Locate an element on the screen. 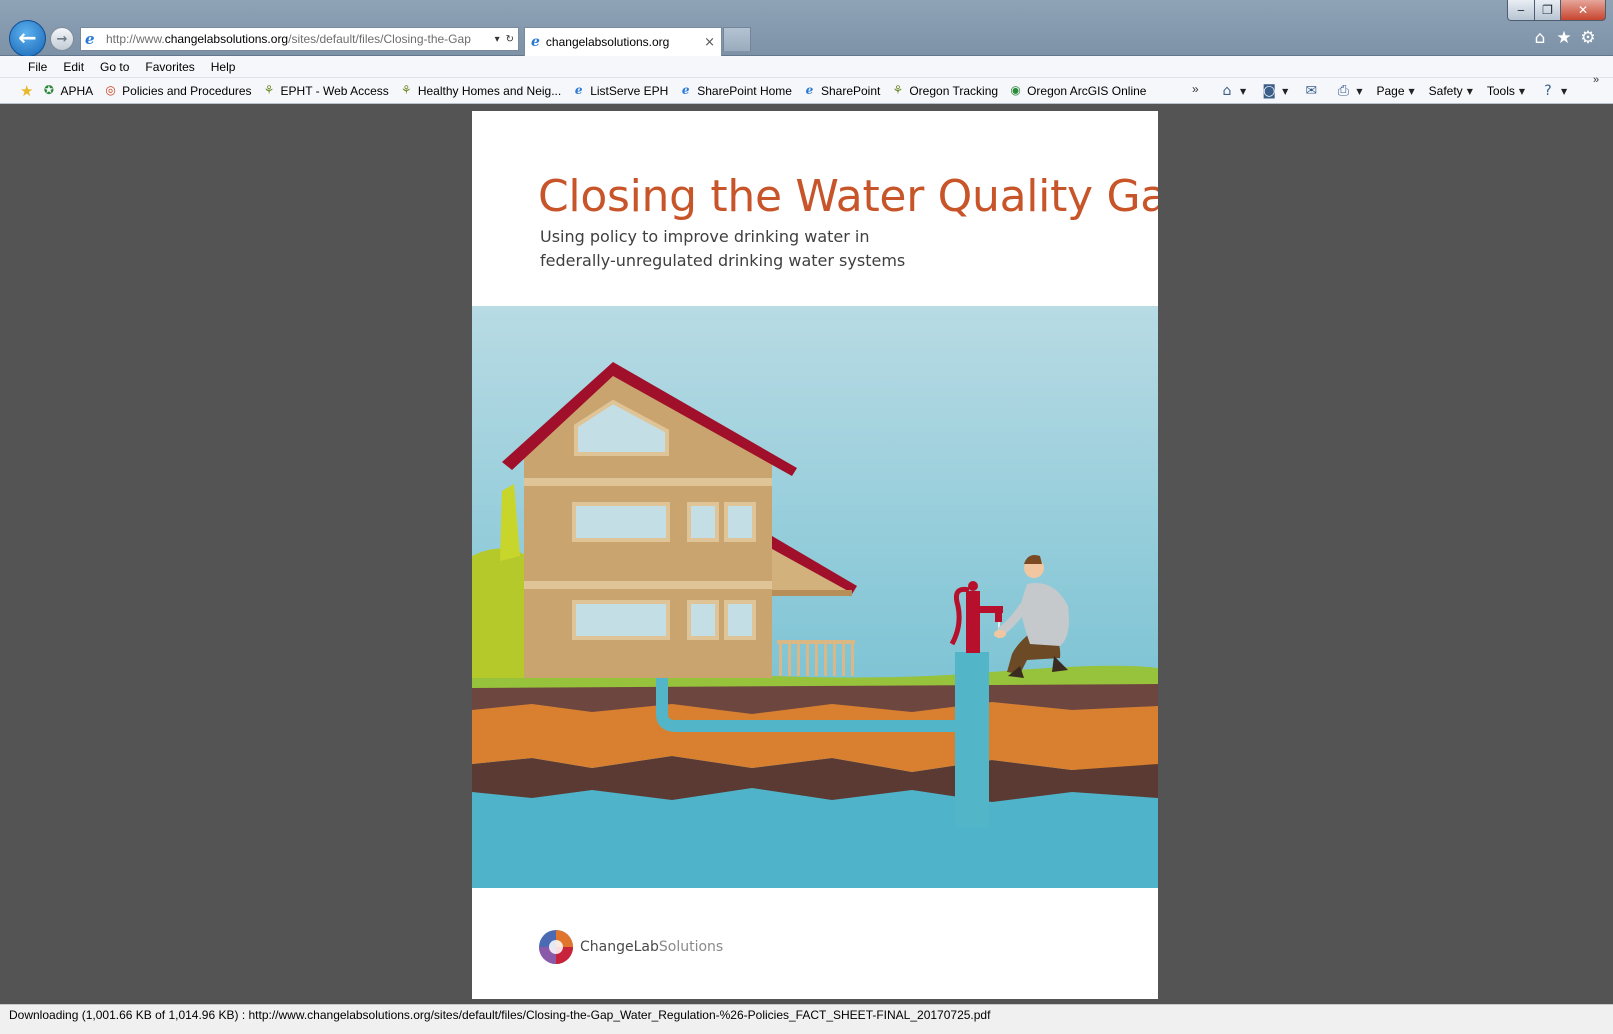 The width and height of the screenshot is (1613, 1034). favorite-item: ⚘ EPHT - Web Access is located at coordinates (325, 90).